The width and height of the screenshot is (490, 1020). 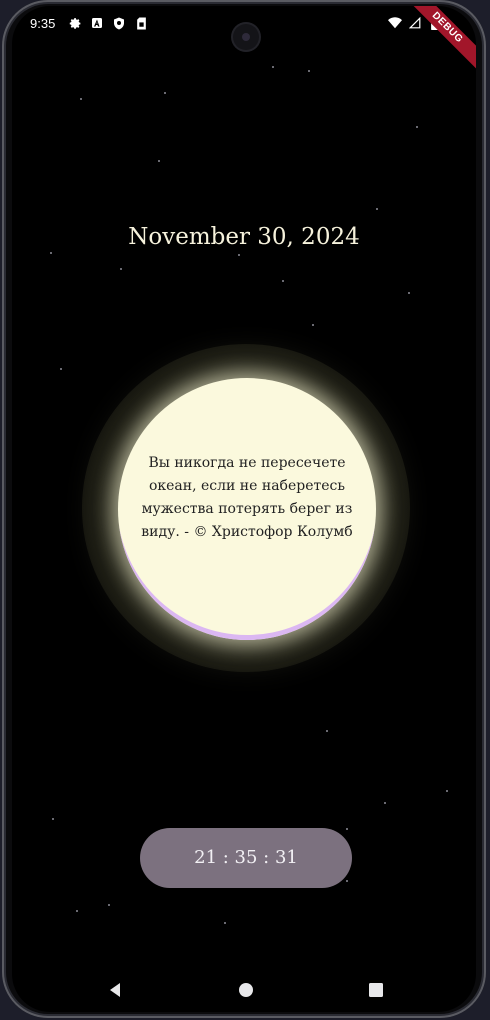 What do you see at coordinates (246, 37) in the screenshot?
I see `front-camera` at bounding box center [246, 37].